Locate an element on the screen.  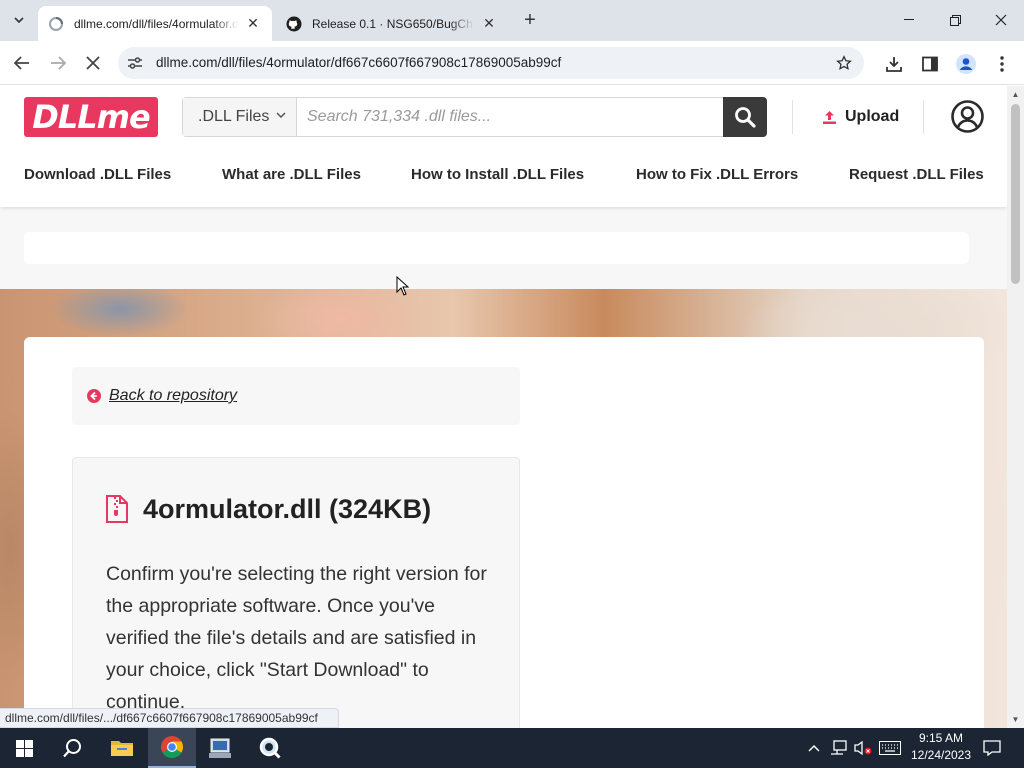
restore-button is located at coordinates (955, 20).